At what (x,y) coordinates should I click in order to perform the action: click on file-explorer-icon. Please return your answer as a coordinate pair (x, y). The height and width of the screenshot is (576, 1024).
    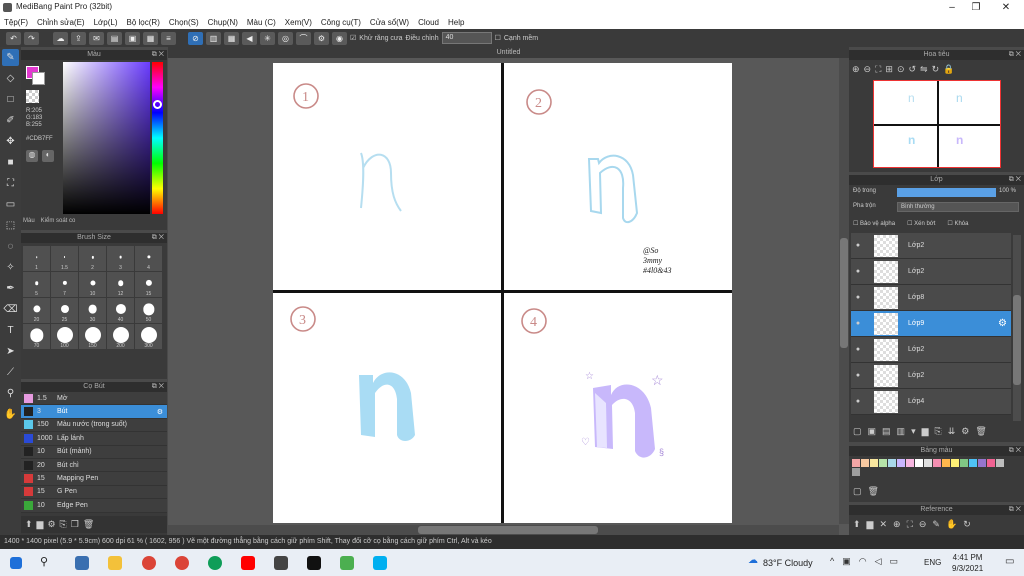
    Looking at the image, I should click on (115, 563).